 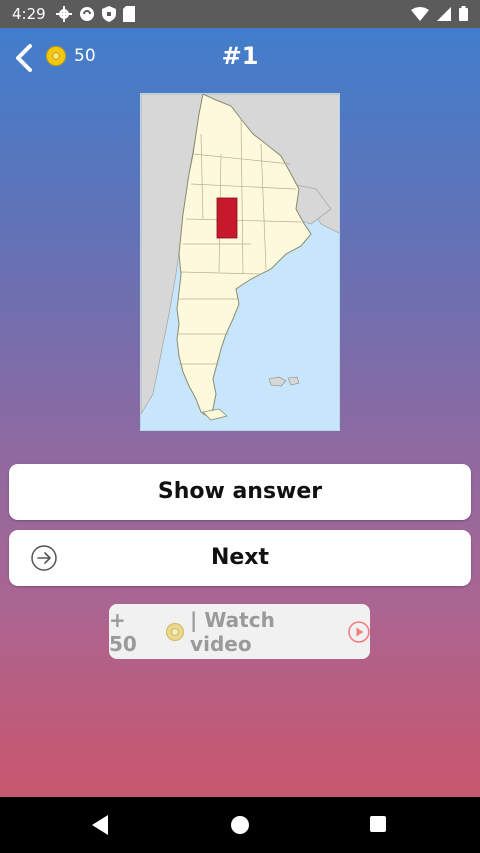 What do you see at coordinates (87, 14) in the screenshot?
I see `sync-icon` at bounding box center [87, 14].